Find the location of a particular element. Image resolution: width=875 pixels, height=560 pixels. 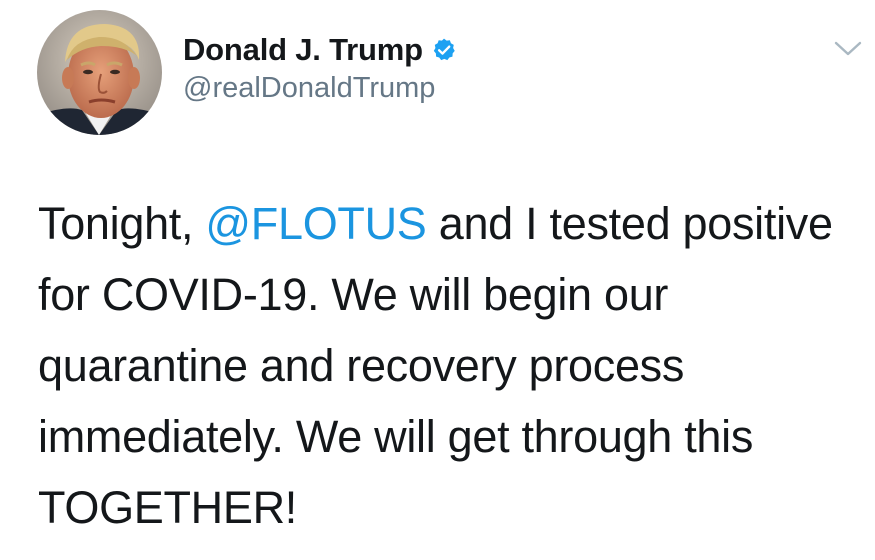

author-block: Donald J. Trump @realDonaldTrump is located at coordinates (320, 67).